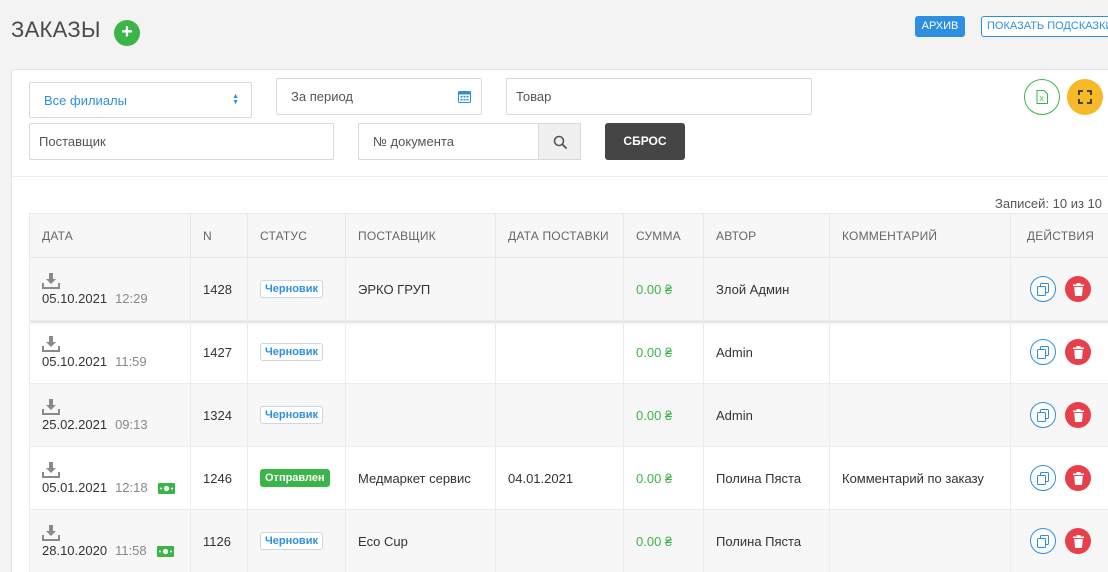  Describe the element at coordinates (420, 478) in the screenshot. I see `supplier-cell: Медмаркет сервис` at that location.